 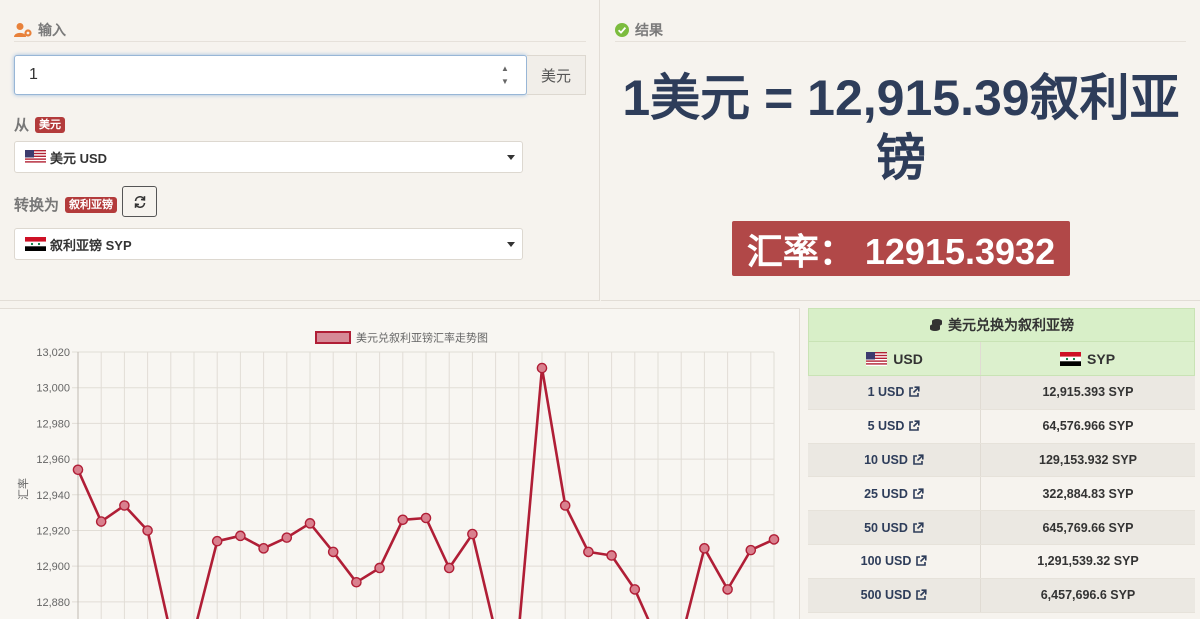 I want to click on table-row: 1 USD 12,915.393 SYP, so click(x=1001, y=393).